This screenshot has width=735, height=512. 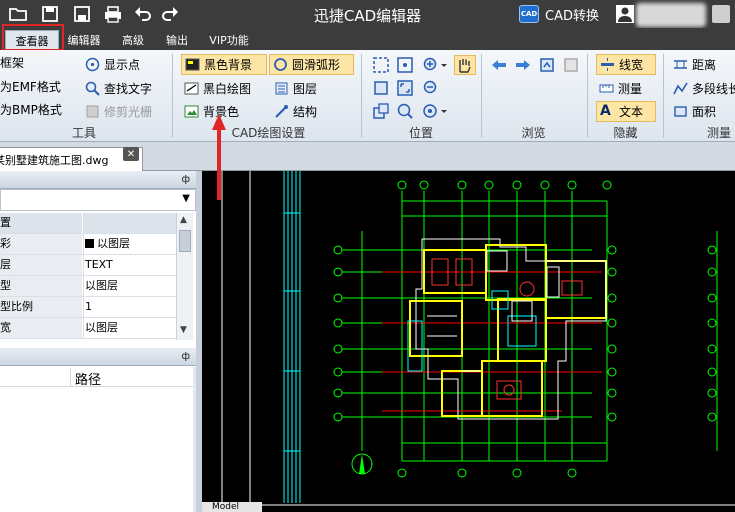 I want to click on property-row: 型比例 1, so click(x=88, y=307).